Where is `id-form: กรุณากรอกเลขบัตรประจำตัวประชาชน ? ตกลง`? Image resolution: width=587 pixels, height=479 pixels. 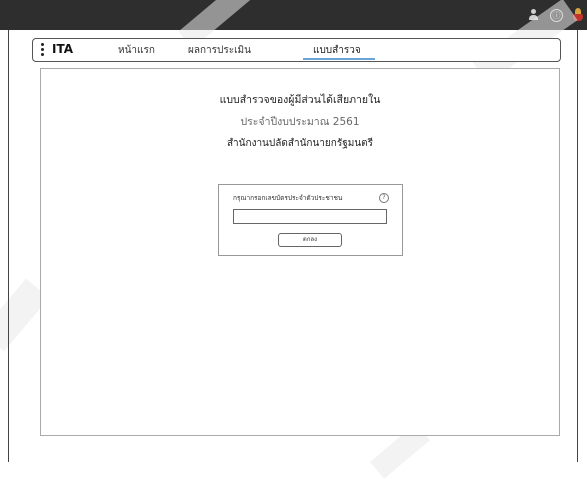 id-form: กรุณากรอกเลขบัตรประจำตัวประชาชน ? ตกลง is located at coordinates (310, 220).